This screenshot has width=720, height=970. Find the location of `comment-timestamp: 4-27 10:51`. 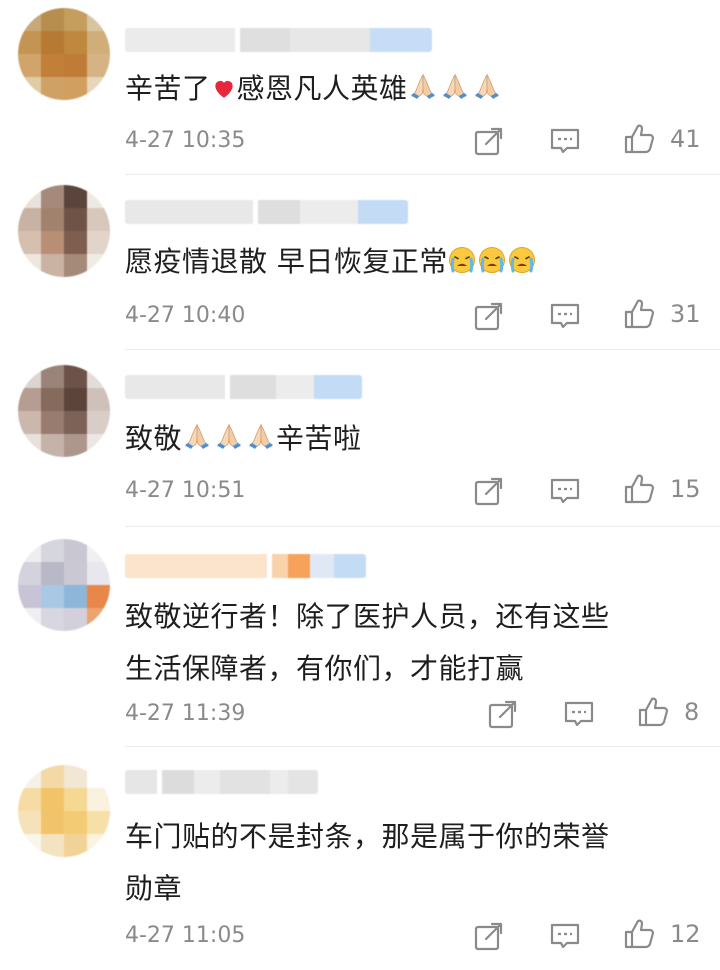

comment-timestamp: 4-27 10:51 is located at coordinates (185, 490).